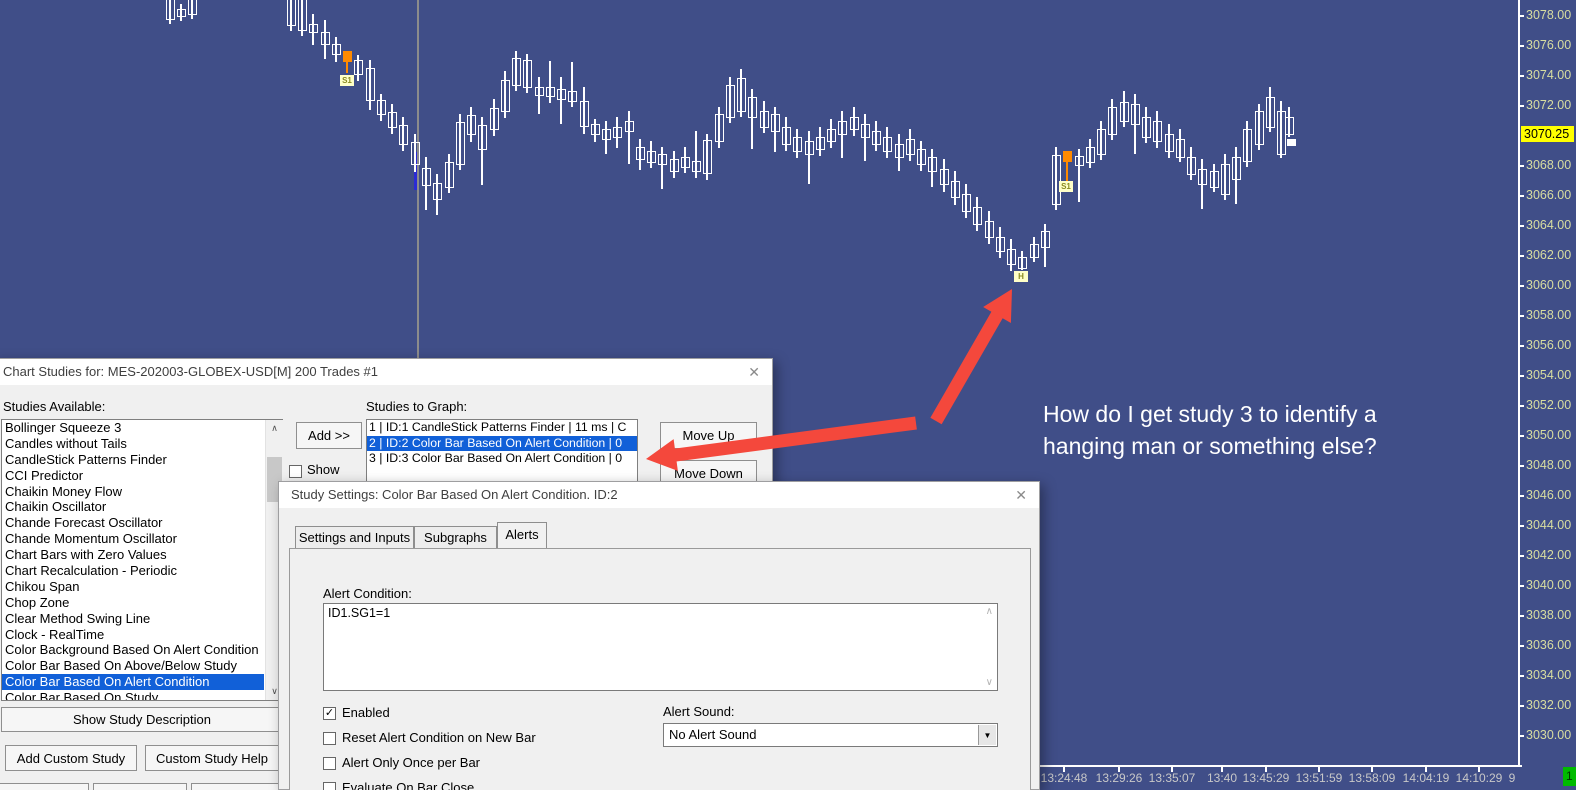  What do you see at coordinates (133, 619) in the screenshot?
I see `study-list-item: Clear Method Swing Line` at bounding box center [133, 619].